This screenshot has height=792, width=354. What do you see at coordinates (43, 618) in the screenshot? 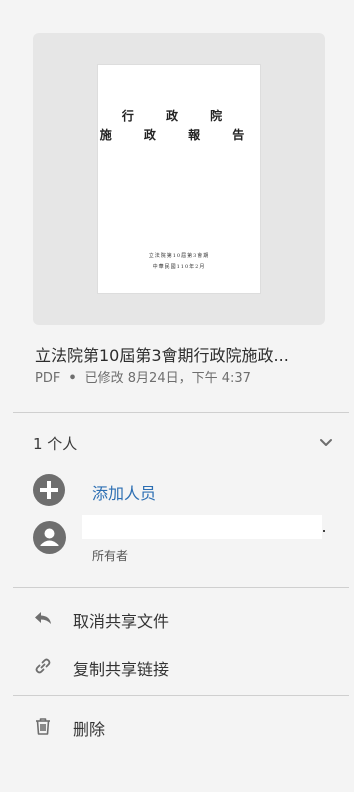
I see `reply-arrow-icon` at bounding box center [43, 618].